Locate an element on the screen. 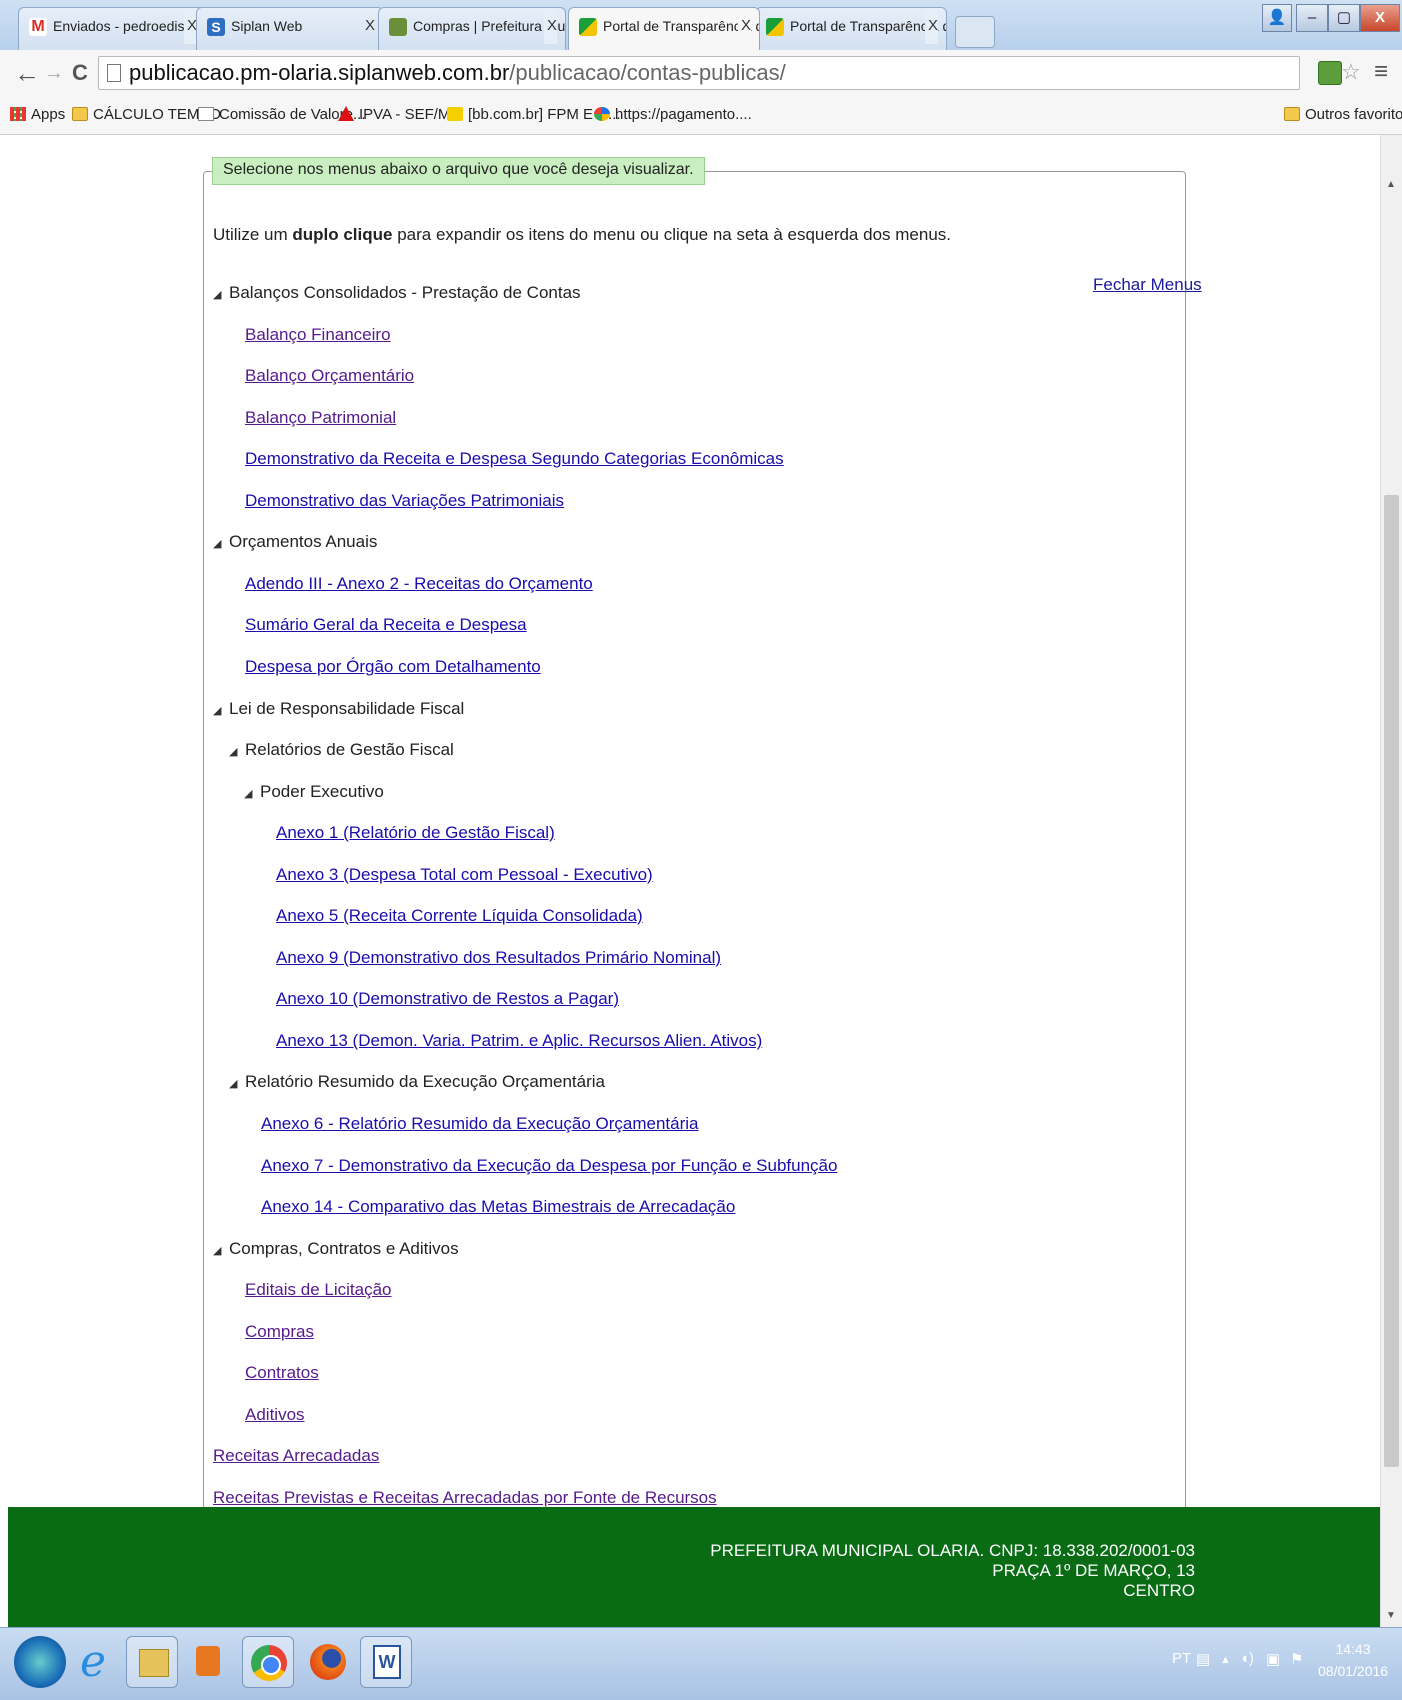  user-icon: 👤 is located at coordinates (1277, 18).